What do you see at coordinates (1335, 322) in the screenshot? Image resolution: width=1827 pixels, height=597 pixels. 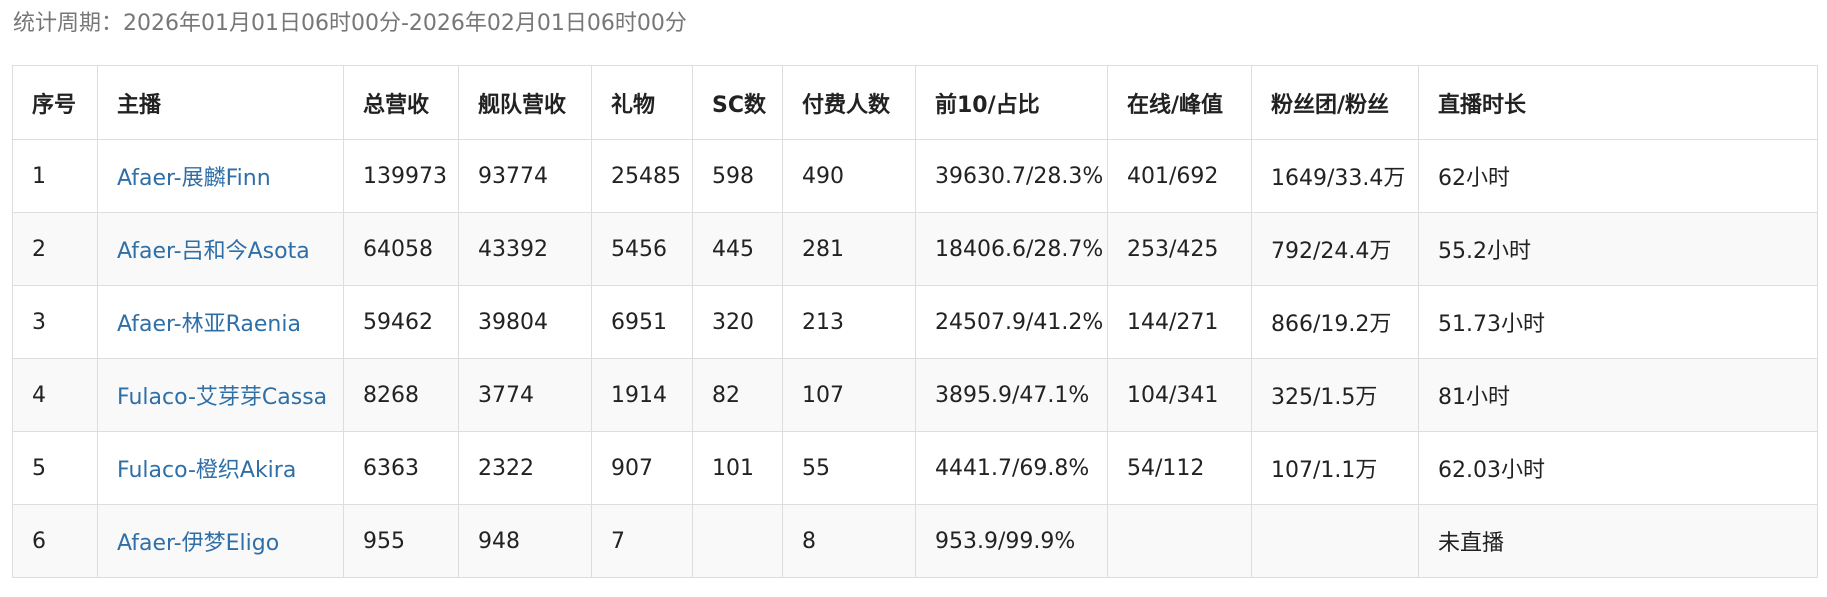 I see `cell-fanclub-fans: 866/19.2万` at bounding box center [1335, 322].